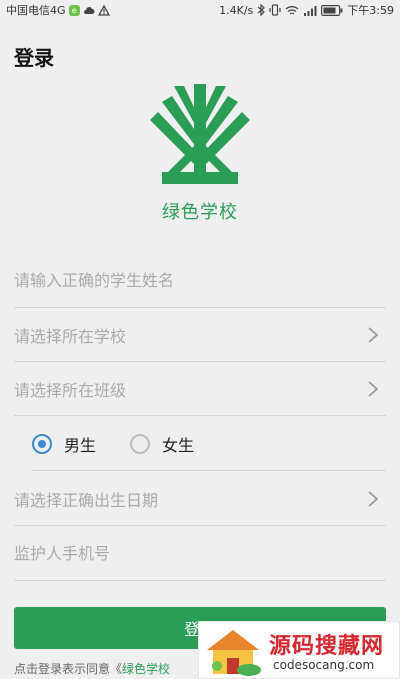  Describe the element at coordinates (370, 10) in the screenshot. I see `clock: 下午3:59` at that location.